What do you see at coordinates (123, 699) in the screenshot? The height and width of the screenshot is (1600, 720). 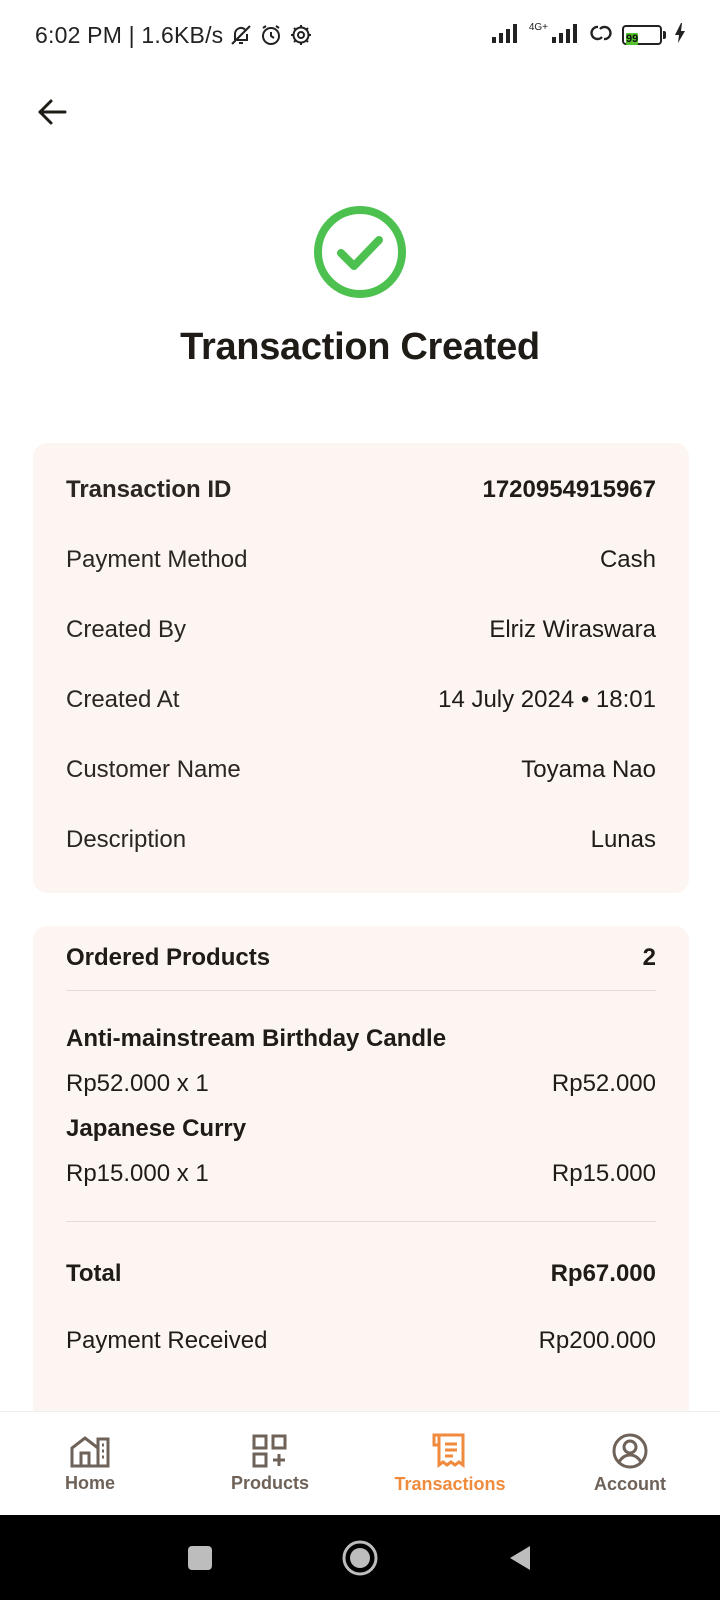 I see `detail-label: Created At` at bounding box center [123, 699].